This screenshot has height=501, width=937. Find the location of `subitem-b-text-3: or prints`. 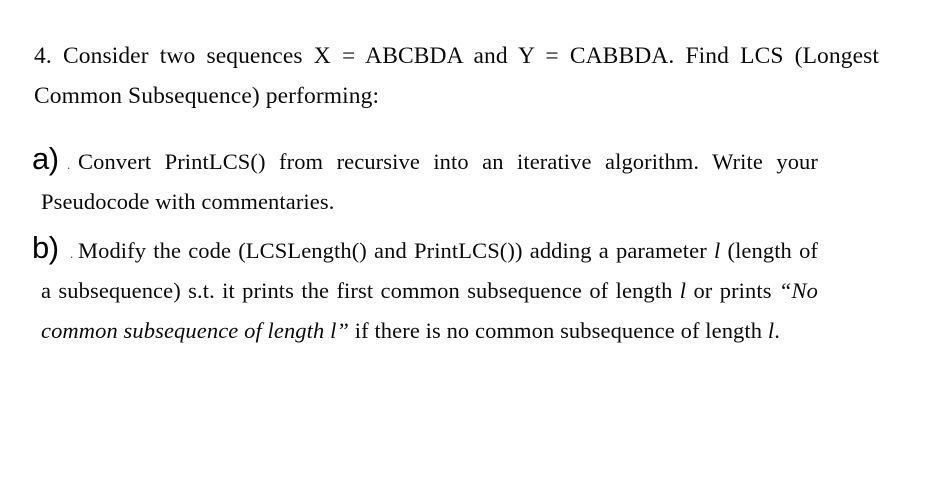

subitem-b-text-3: or prints is located at coordinates (732, 290).